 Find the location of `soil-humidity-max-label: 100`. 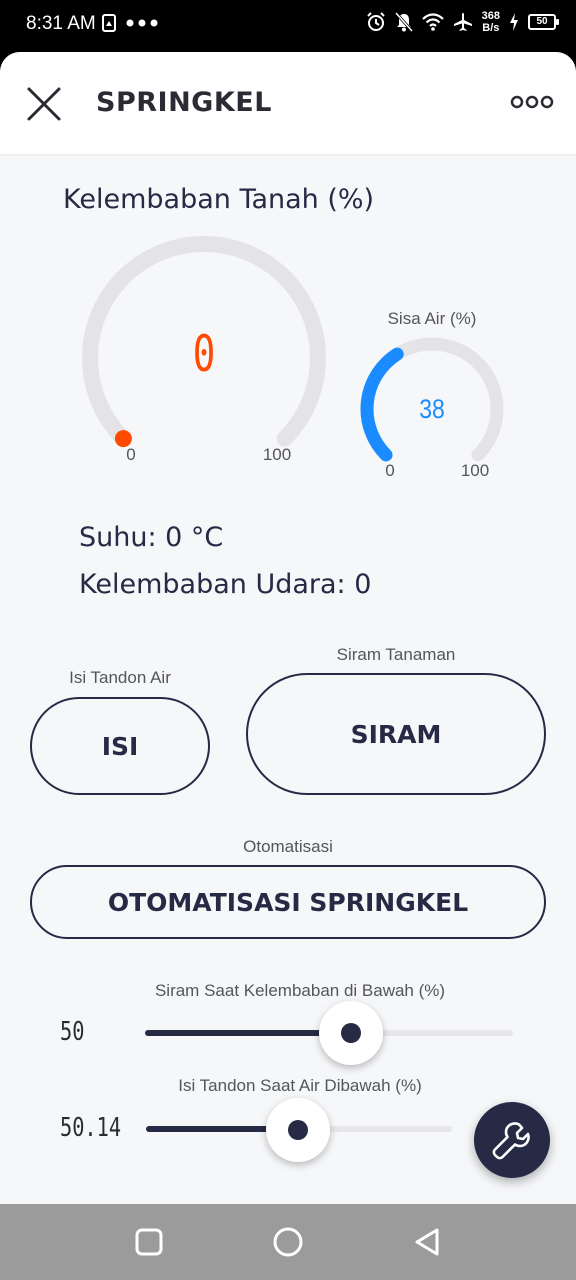

soil-humidity-max-label: 100 is located at coordinates (277, 454).